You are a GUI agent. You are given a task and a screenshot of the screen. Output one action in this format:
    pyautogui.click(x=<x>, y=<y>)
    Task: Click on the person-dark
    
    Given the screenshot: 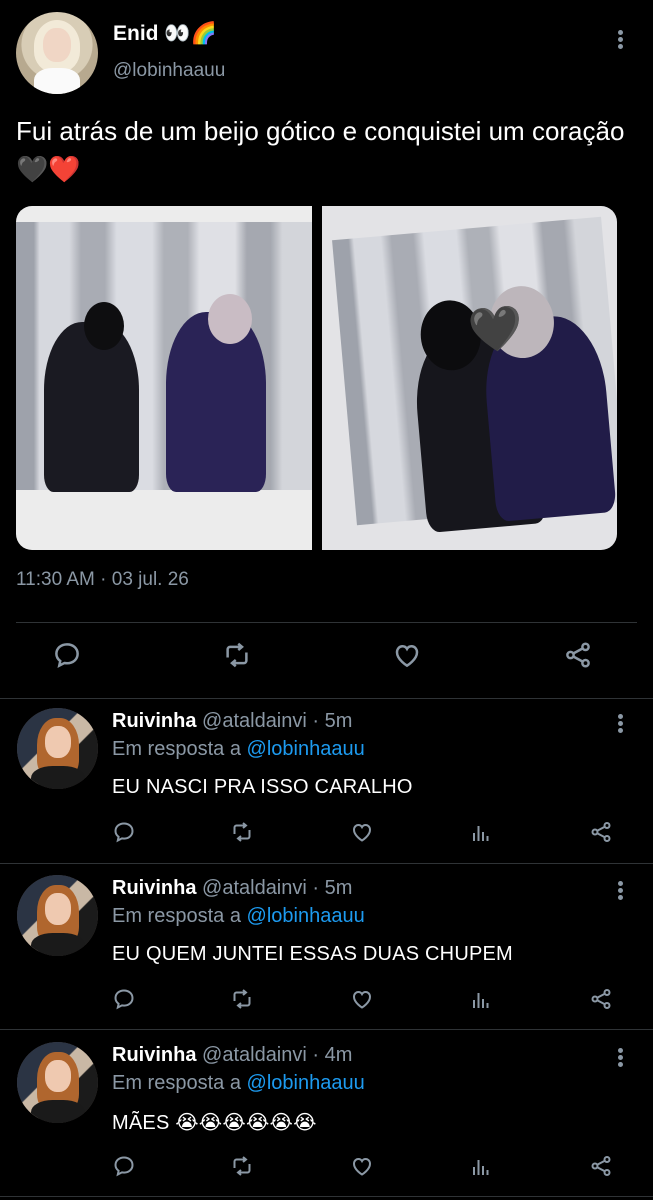 What is the action you would take?
    pyautogui.click(x=91, y=407)
    